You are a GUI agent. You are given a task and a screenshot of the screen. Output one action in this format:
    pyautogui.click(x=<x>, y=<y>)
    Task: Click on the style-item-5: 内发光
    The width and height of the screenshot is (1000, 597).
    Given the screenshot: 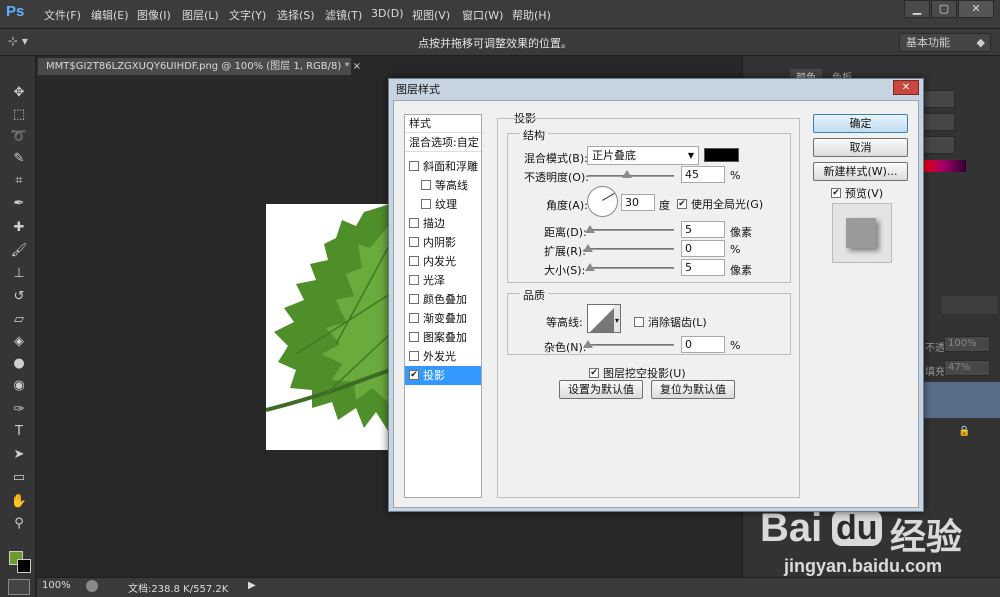 What is the action you would take?
    pyautogui.click(x=443, y=261)
    